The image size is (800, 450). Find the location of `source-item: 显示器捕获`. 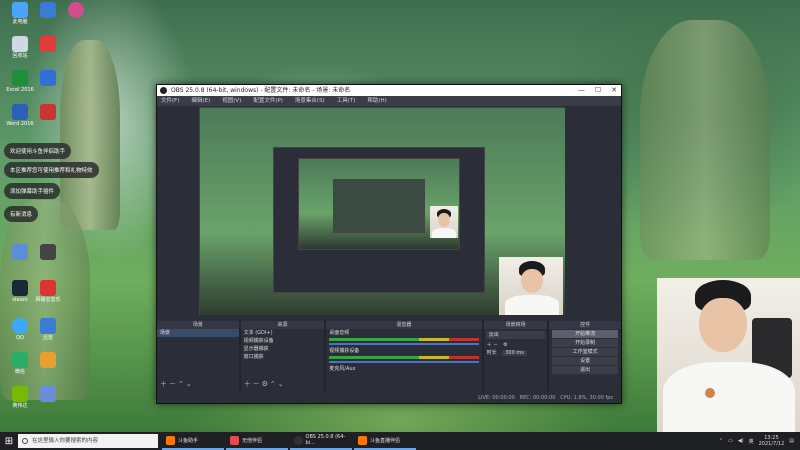

source-item: 显示器捕获 is located at coordinates (283, 349).